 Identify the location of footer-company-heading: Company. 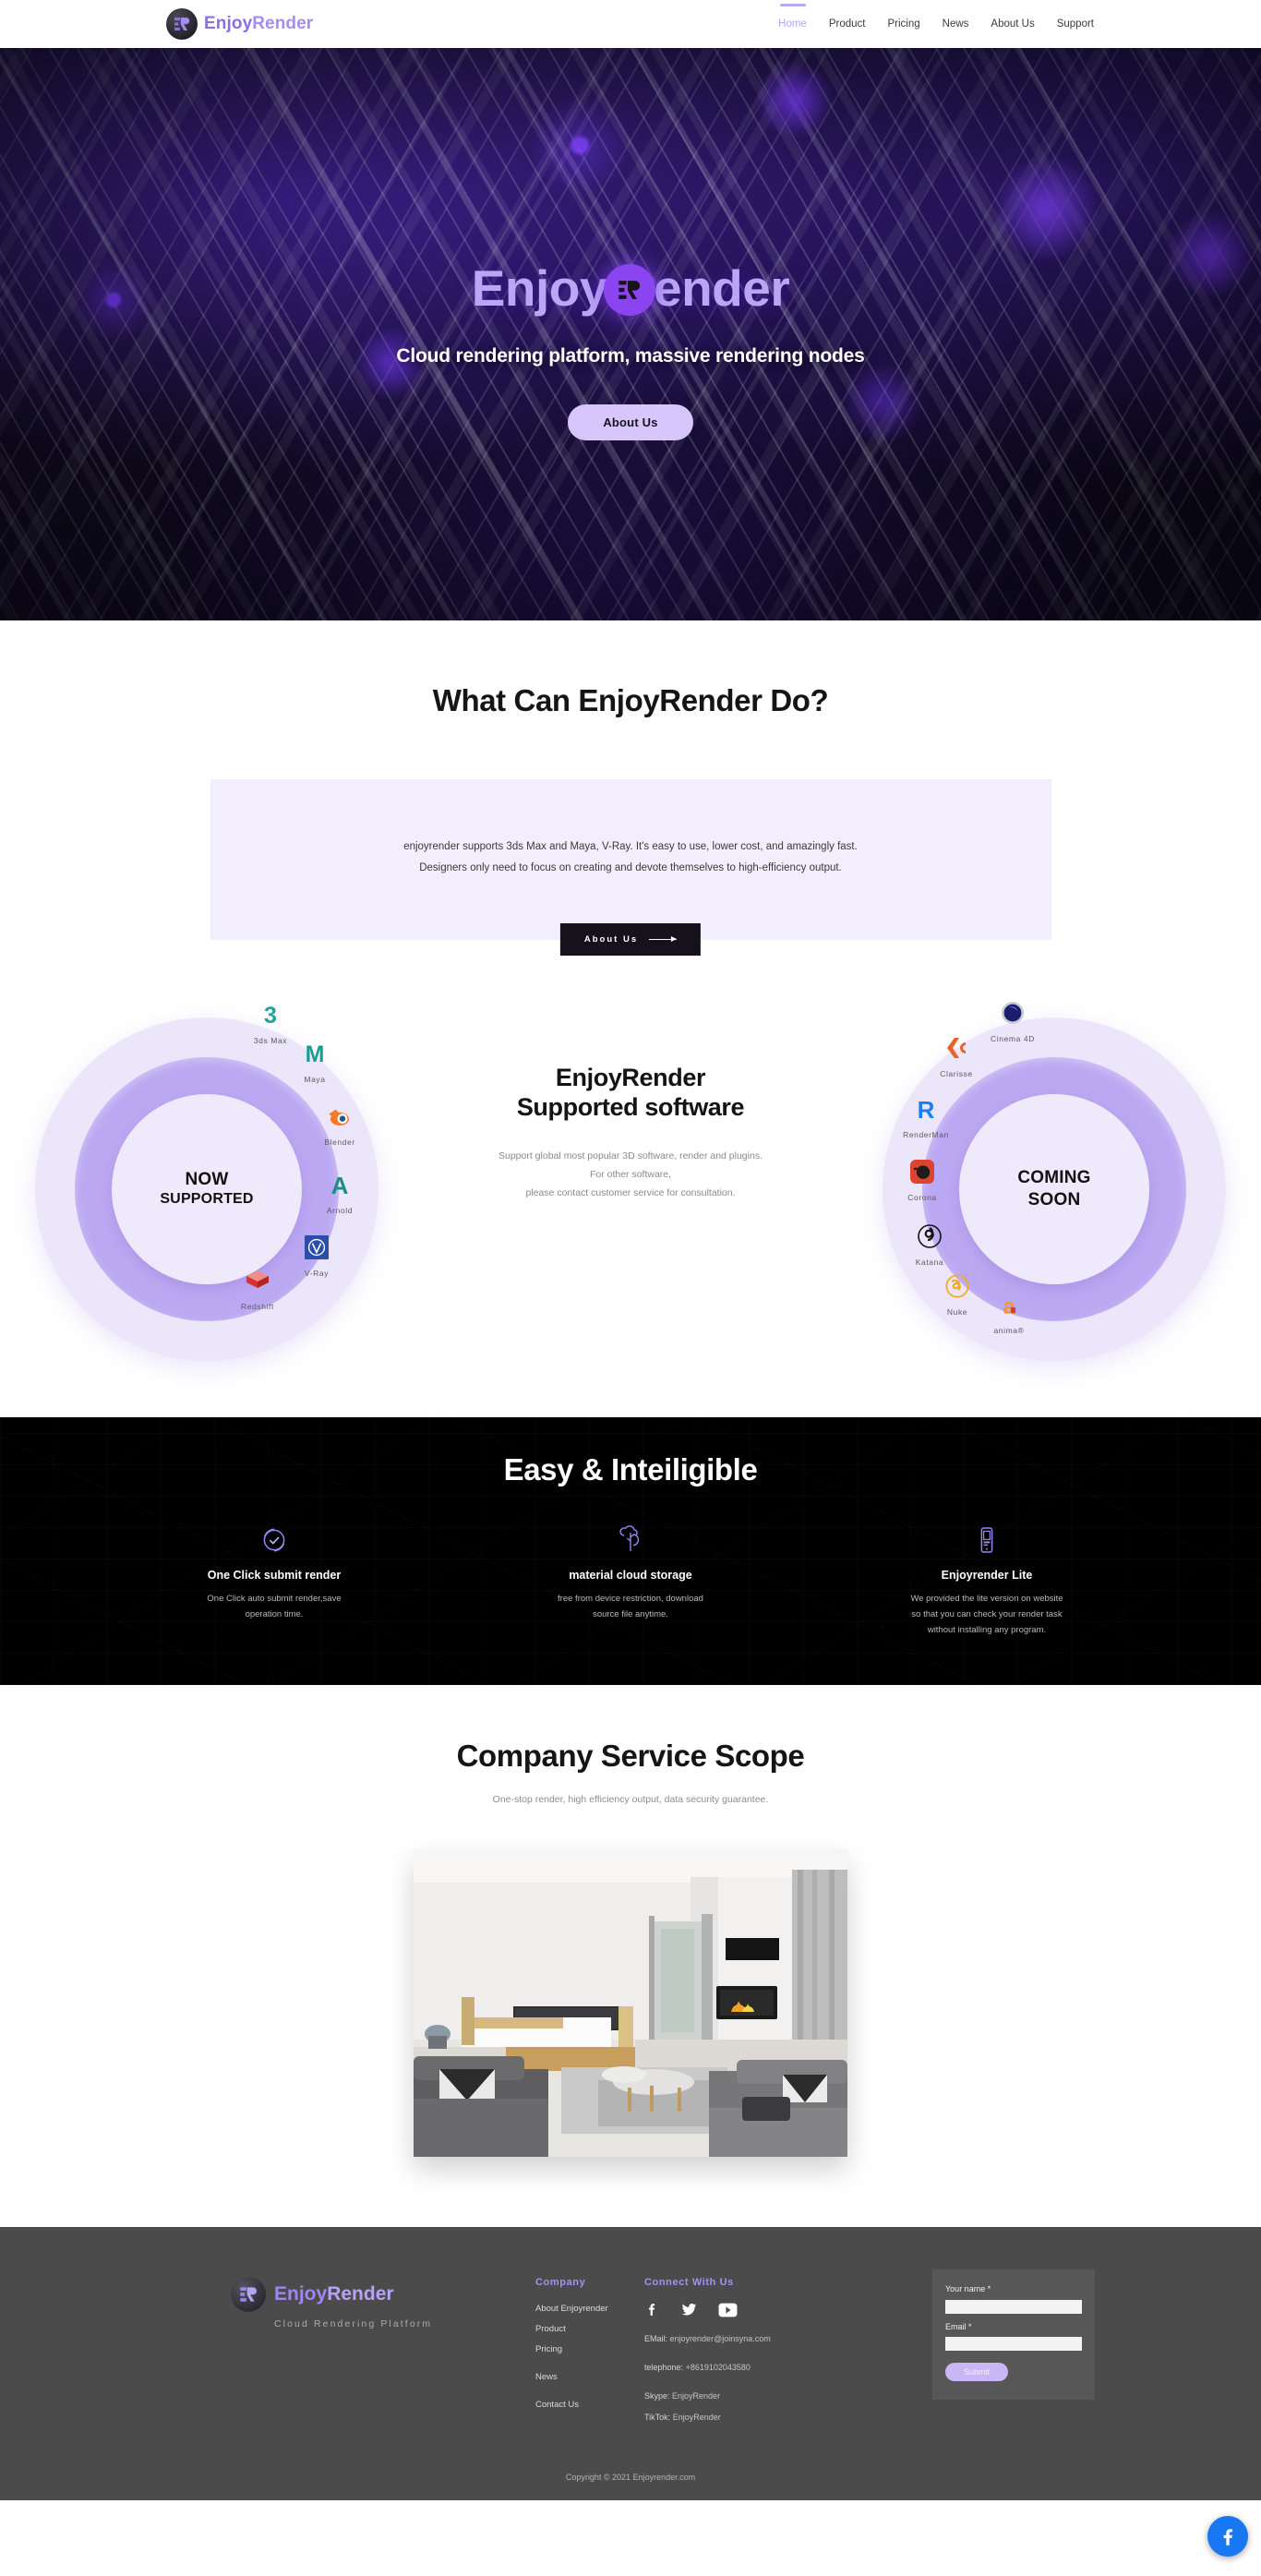
(560, 2282).